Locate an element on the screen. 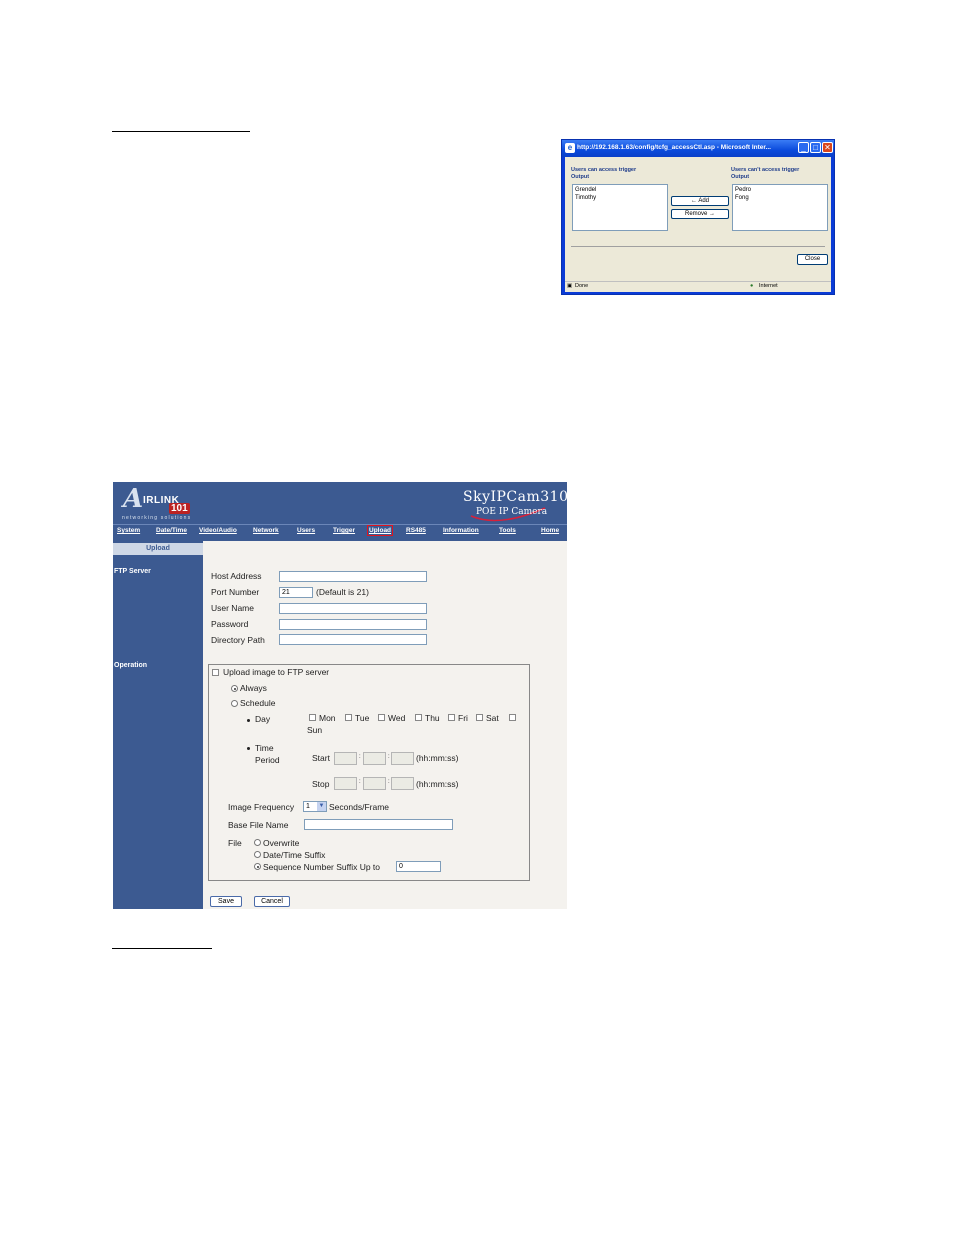 The width and height of the screenshot is (954, 1235). start-second-input is located at coordinates (402, 758).